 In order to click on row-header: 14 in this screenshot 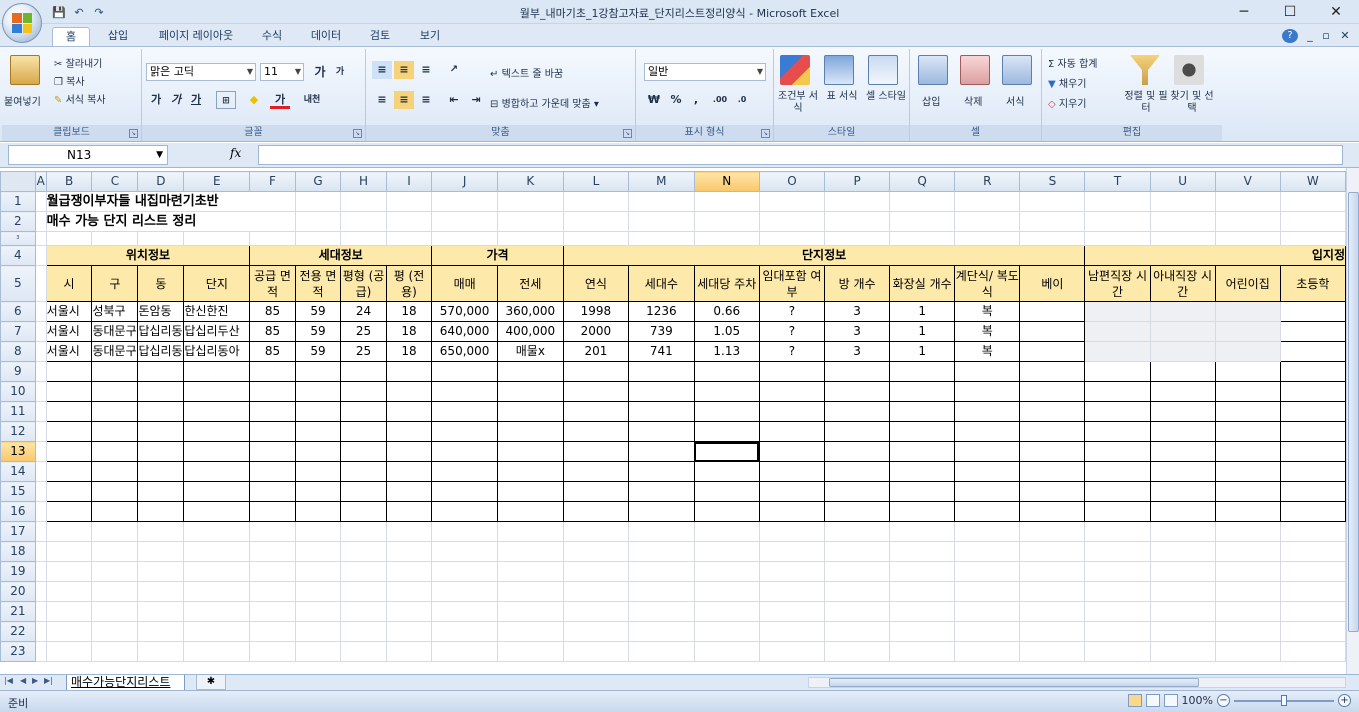, I will do `click(18, 471)`.